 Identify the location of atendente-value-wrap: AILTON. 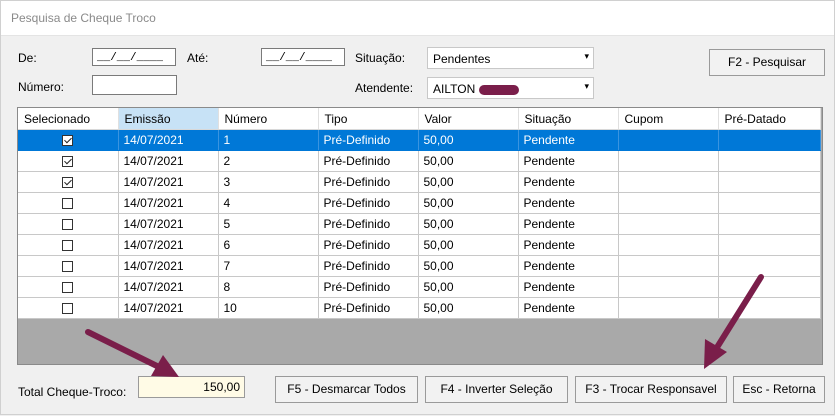
(476, 89).